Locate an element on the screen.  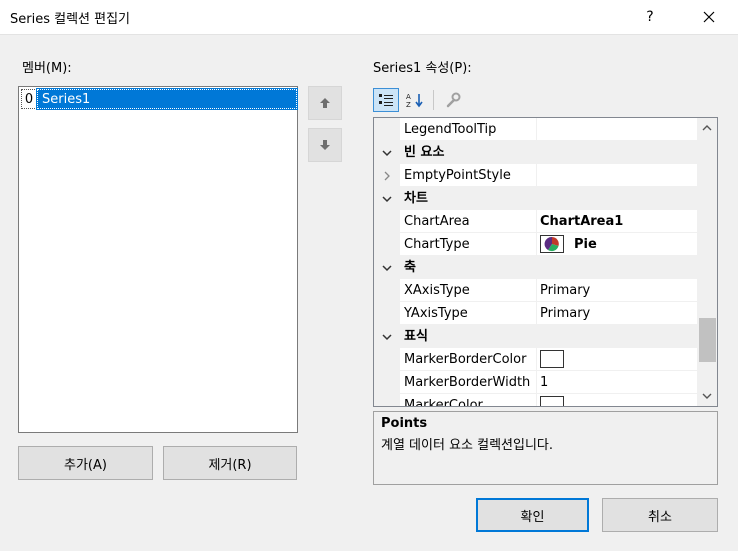
property-row: ChartType Pie is located at coordinates (535, 244).